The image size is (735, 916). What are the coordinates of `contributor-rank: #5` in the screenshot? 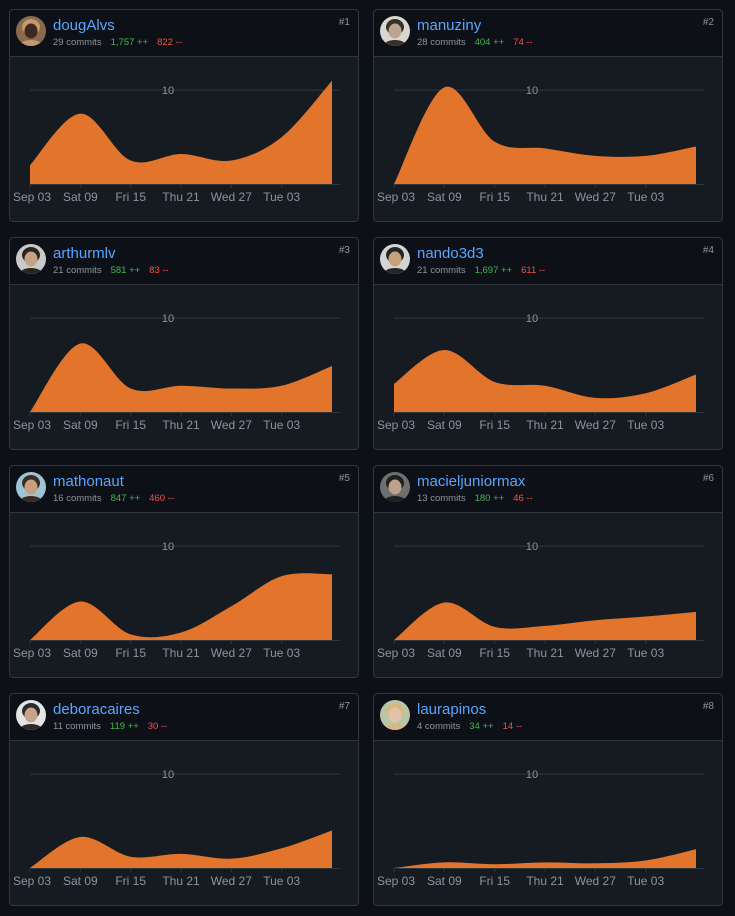 It's located at (344, 478).